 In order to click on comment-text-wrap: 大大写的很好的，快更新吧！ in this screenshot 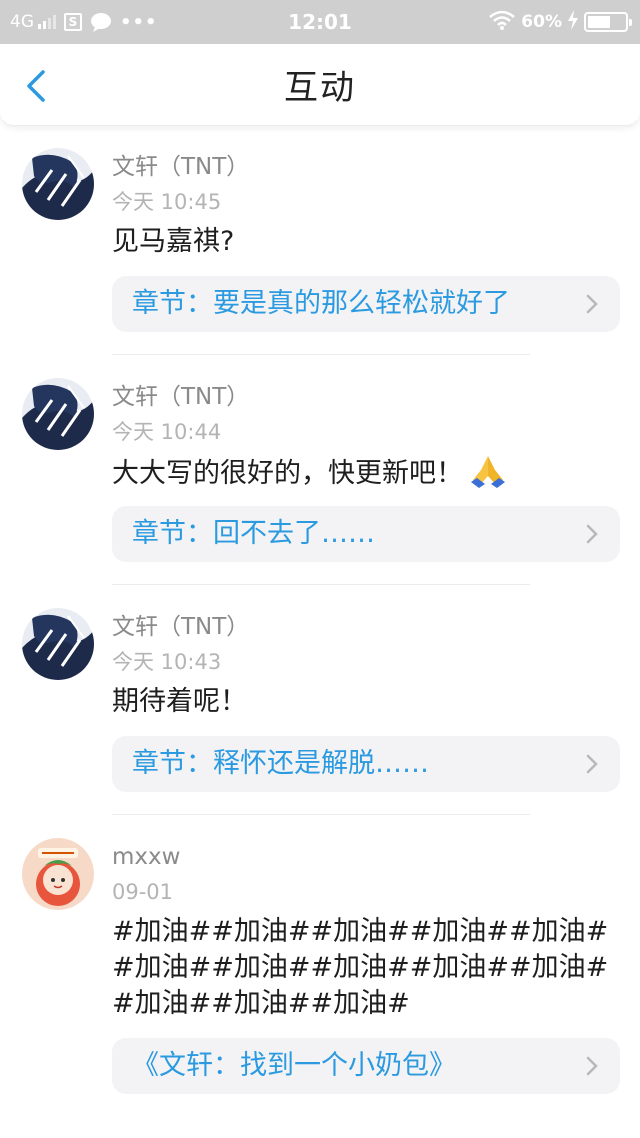, I will do `click(367, 473)`.